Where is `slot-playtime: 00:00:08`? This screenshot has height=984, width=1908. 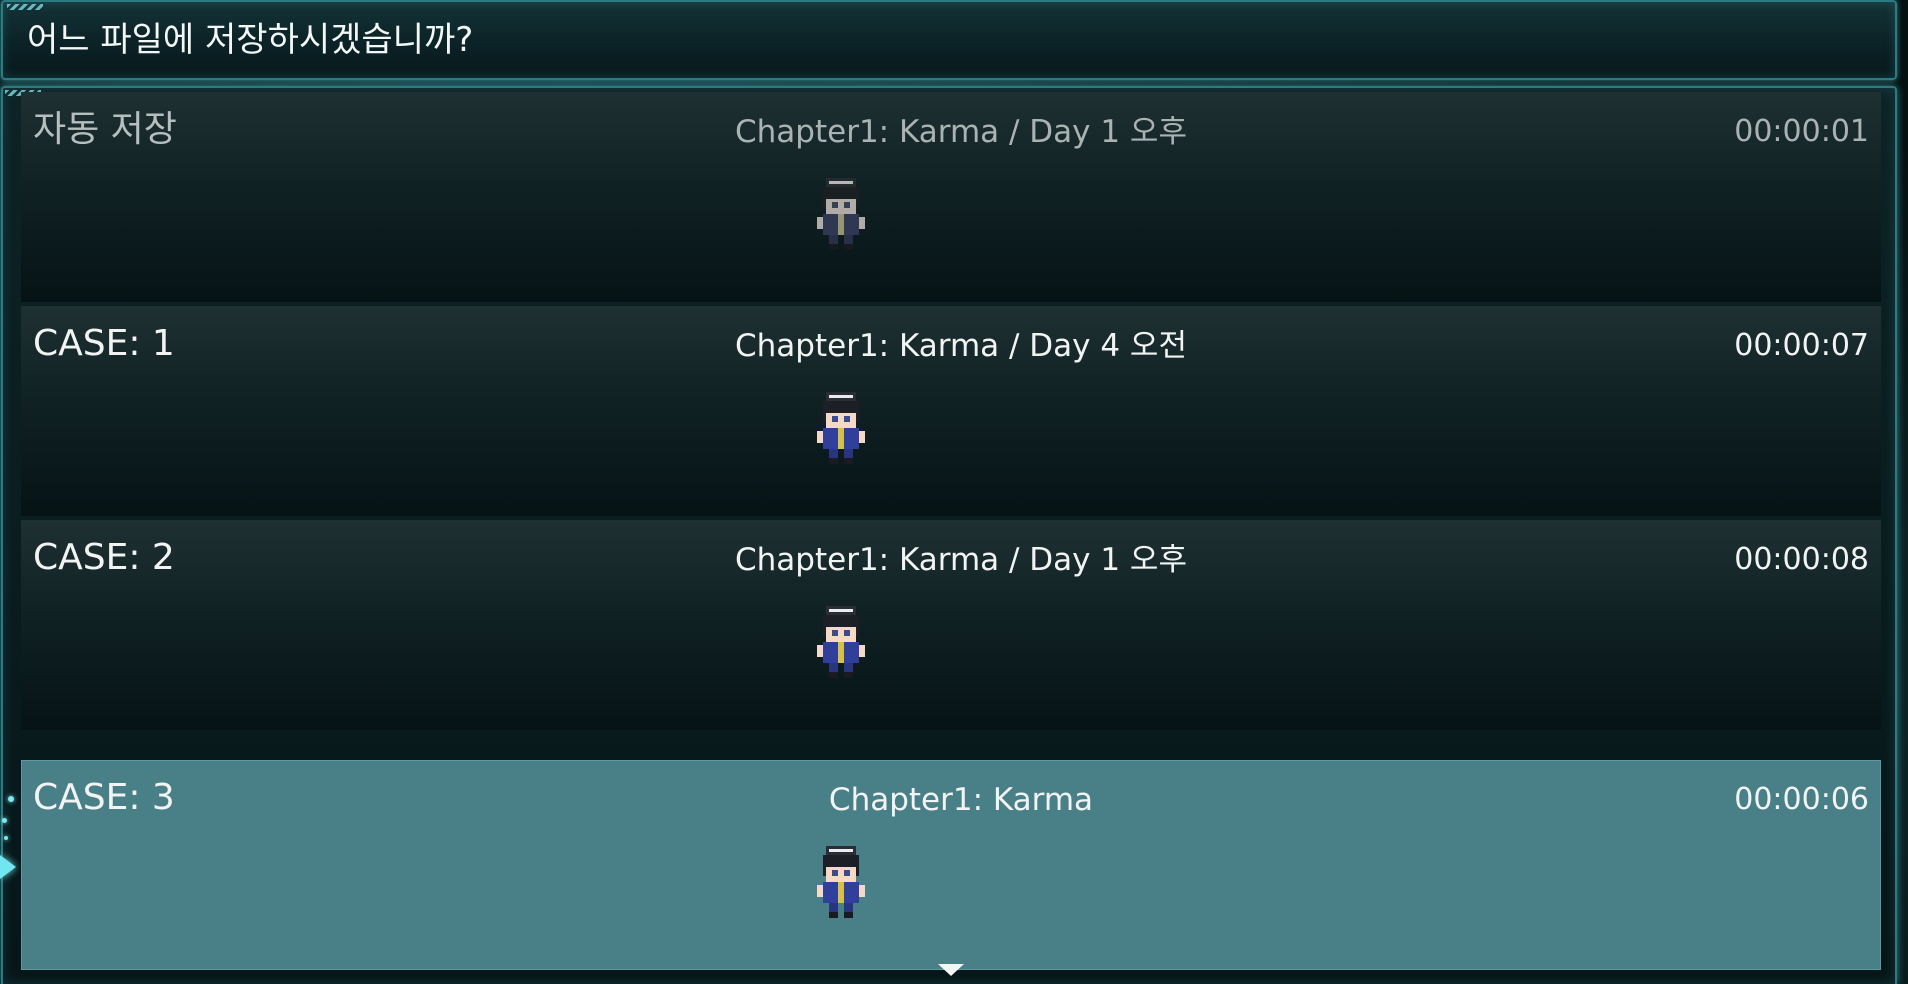
slot-playtime: 00:00:08 is located at coordinates (1801, 559).